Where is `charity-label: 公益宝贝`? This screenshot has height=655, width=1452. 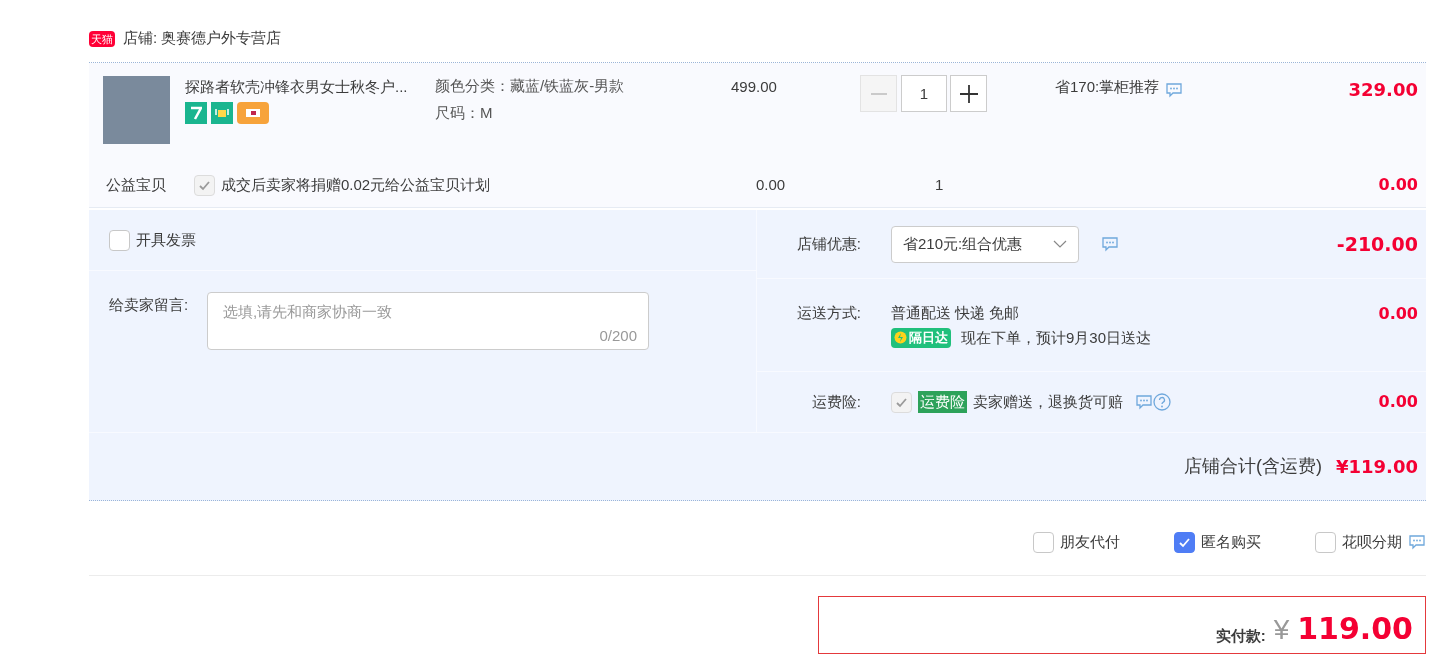
charity-label: 公益宝贝 is located at coordinates (136, 184).